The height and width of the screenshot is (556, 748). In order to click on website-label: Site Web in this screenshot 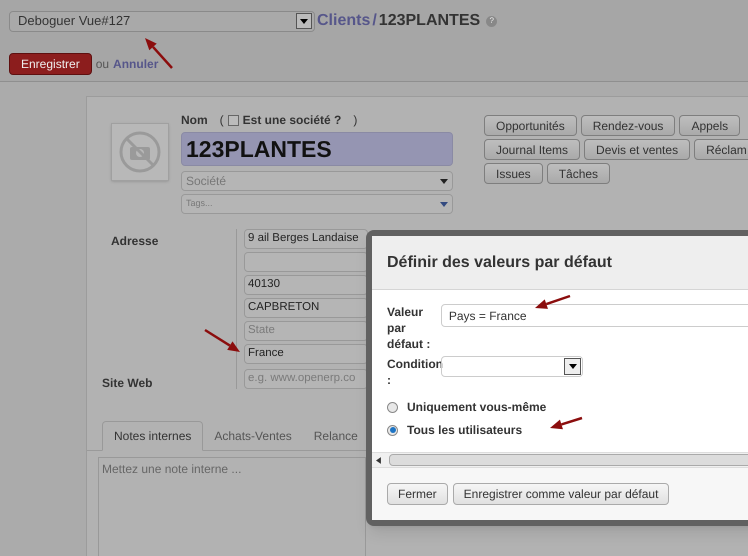, I will do `click(127, 383)`.